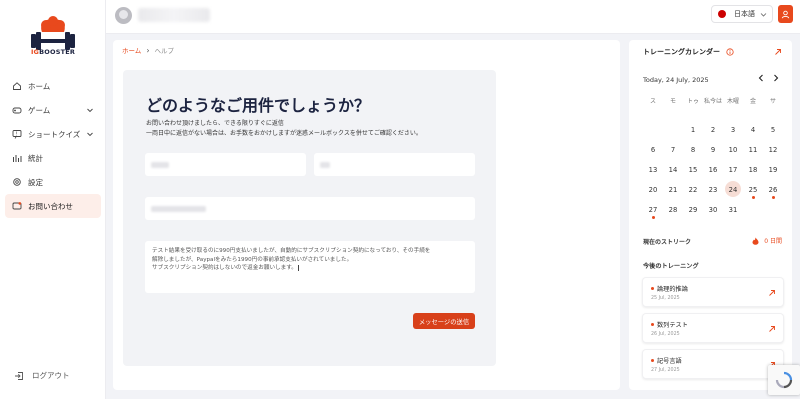 The height and width of the screenshot is (399, 800). I want to click on surname-field, so click(394, 164).